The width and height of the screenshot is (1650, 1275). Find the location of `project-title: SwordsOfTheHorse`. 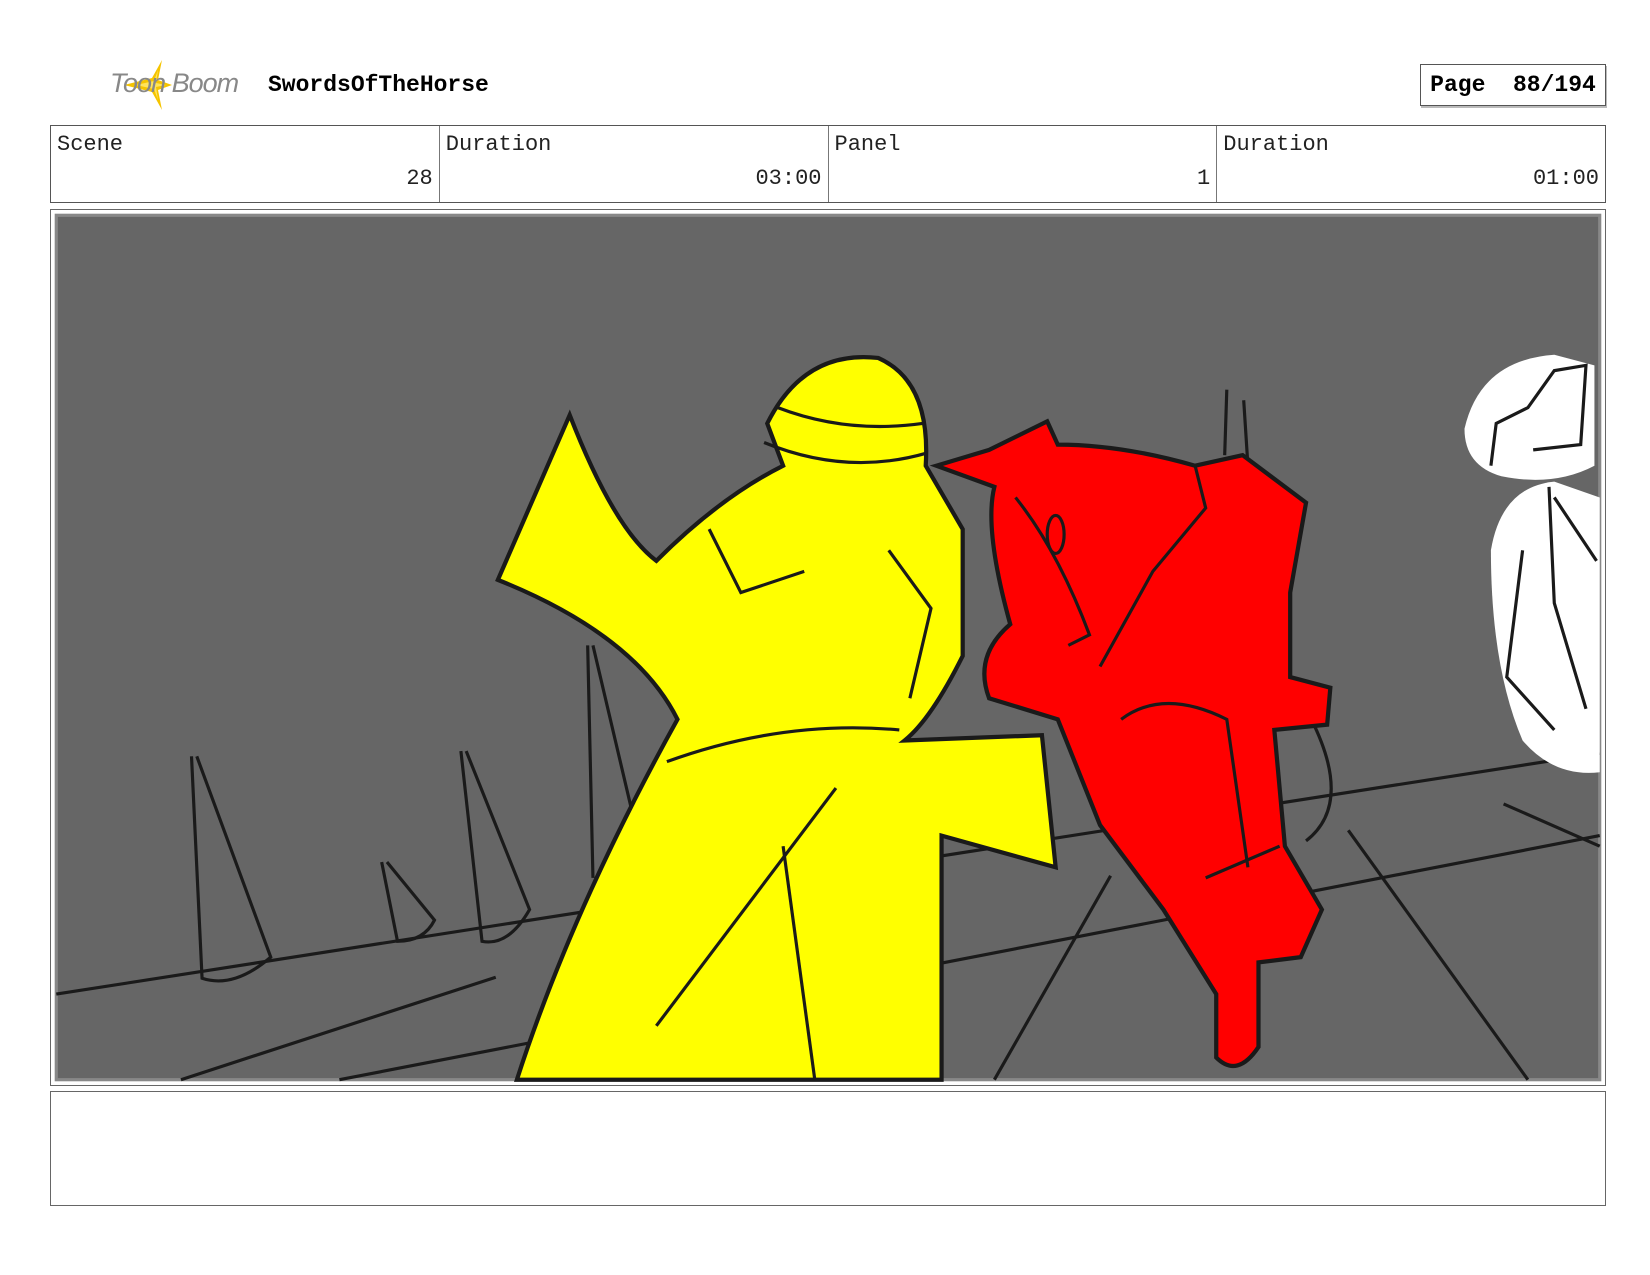

project-title: SwordsOfTheHorse is located at coordinates (378, 85).